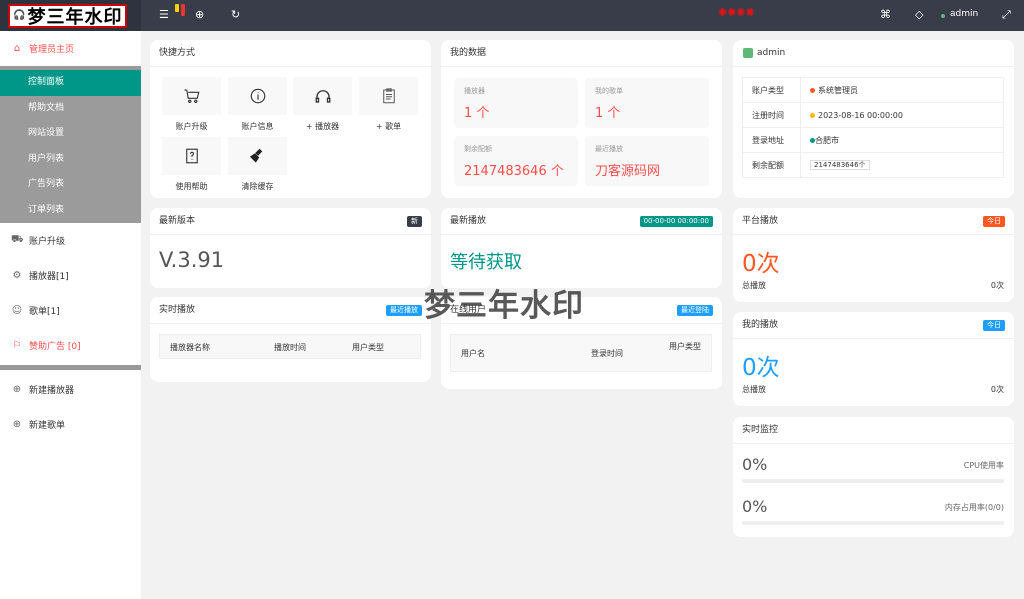  I want to click on menu-toggle-icon: ☰, so click(164, 14).